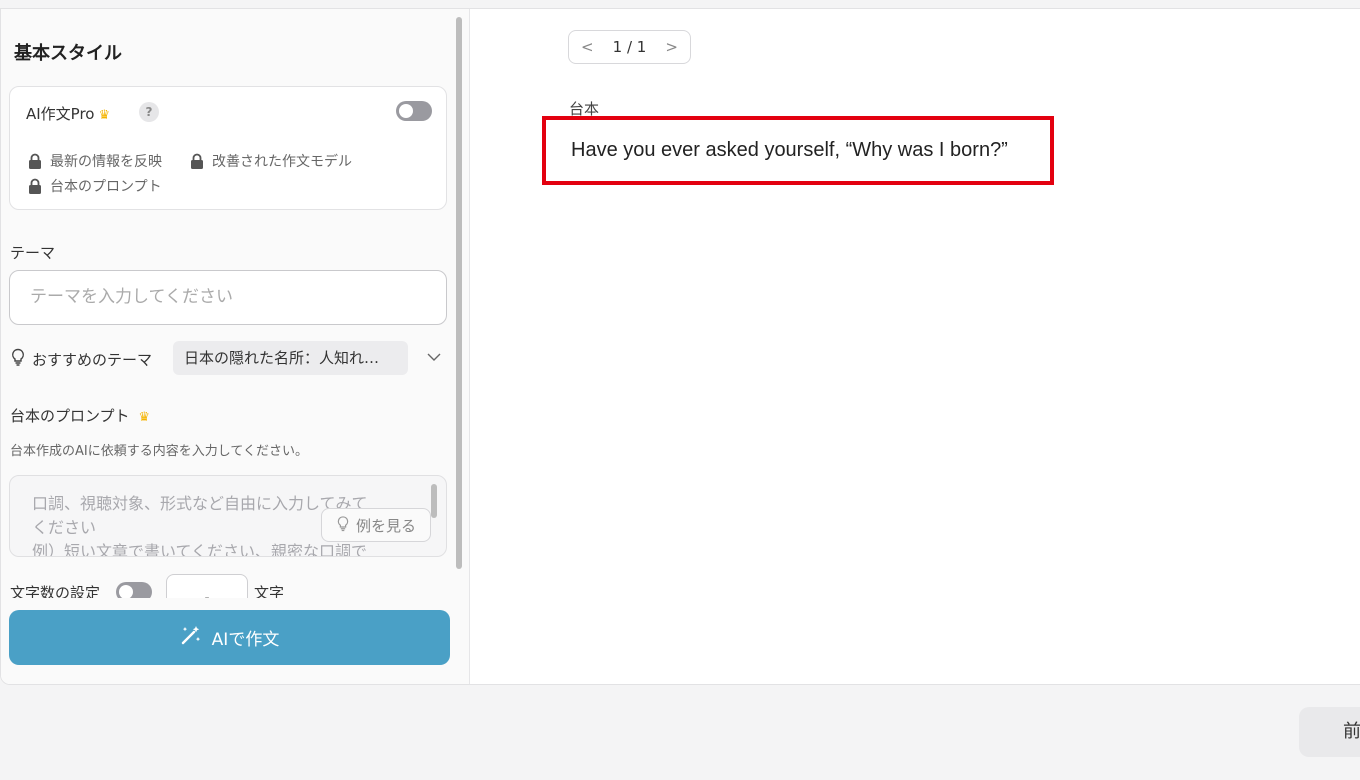  What do you see at coordinates (106, 187) in the screenshot?
I see `feature-label: 台本のプロンプト` at bounding box center [106, 187].